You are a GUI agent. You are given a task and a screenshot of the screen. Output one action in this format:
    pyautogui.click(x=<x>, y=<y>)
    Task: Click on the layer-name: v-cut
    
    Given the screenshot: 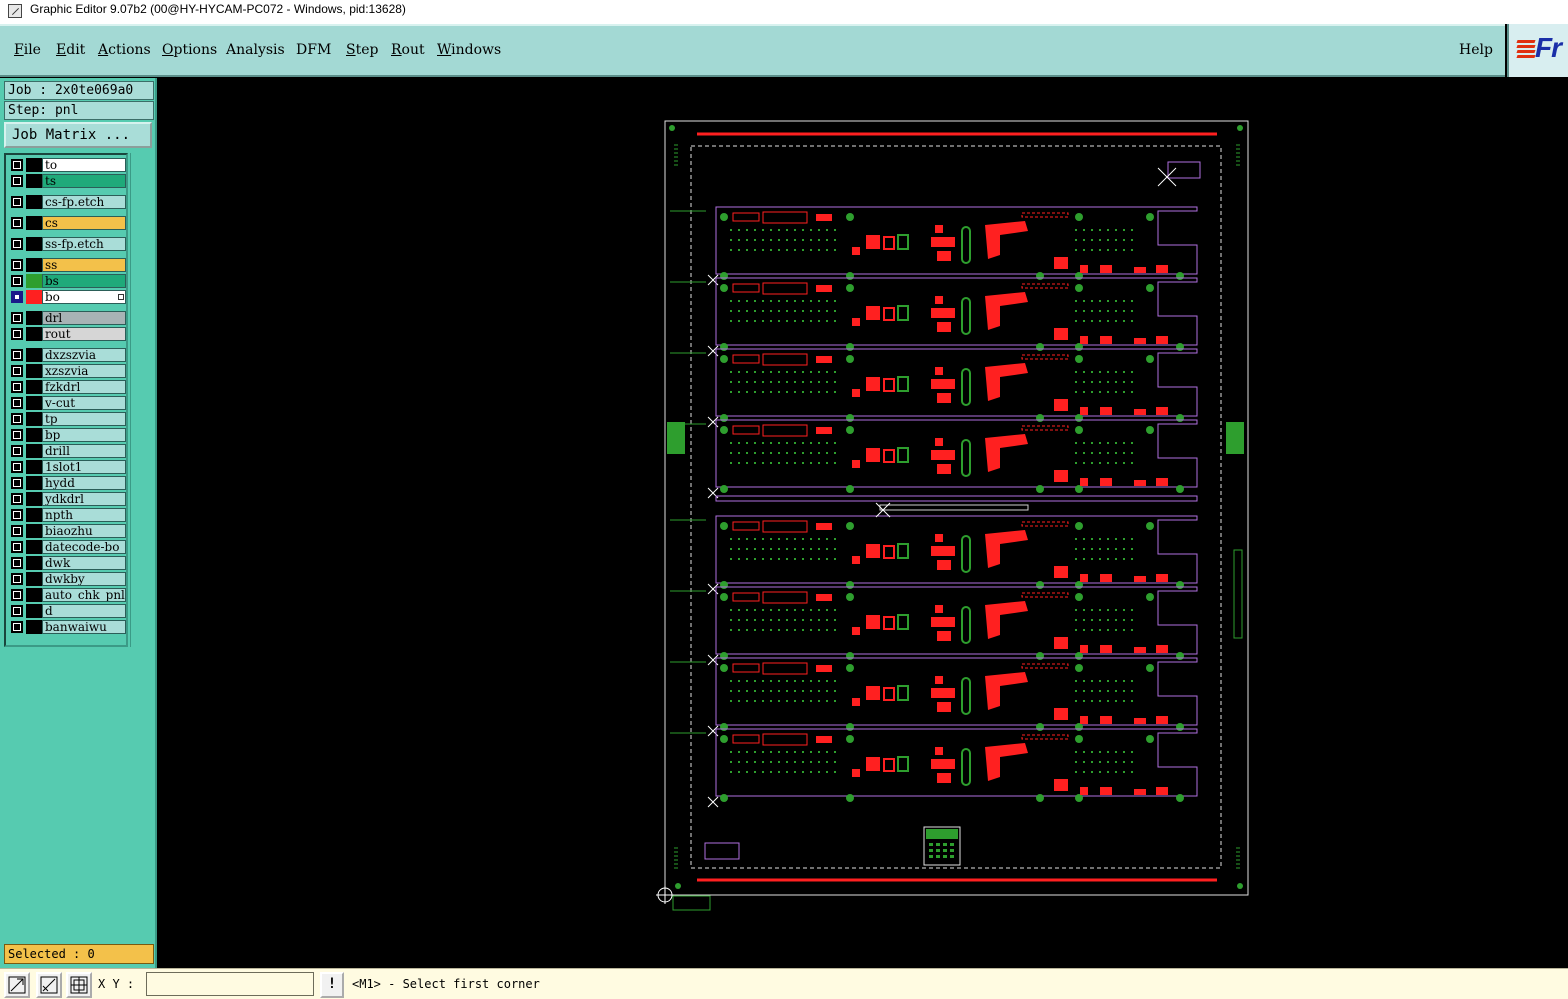 What is the action you would take?
    pyautogui.click(x=84, y=403)
    